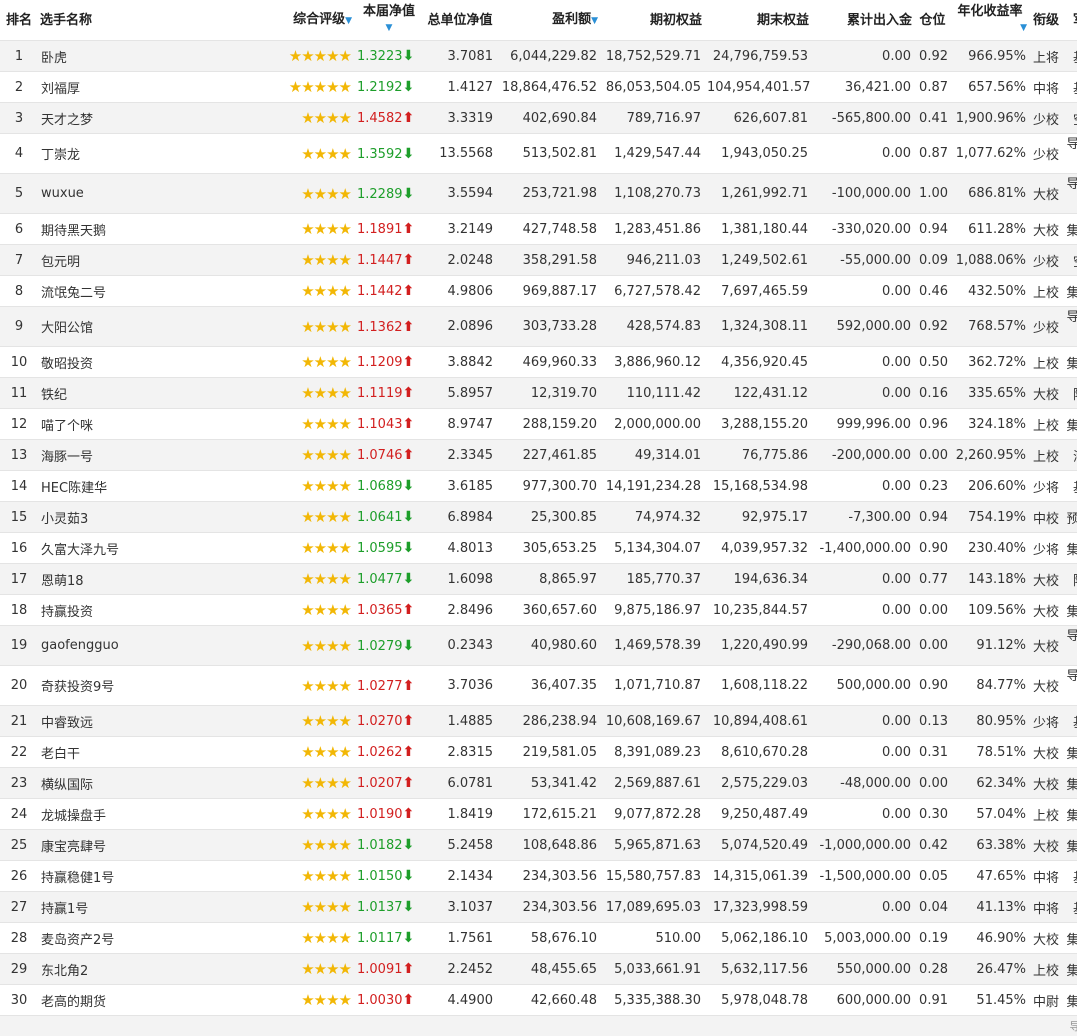  Describe the element at coordinates (128, 579) in the screenshot. I see `player-name-link: 恩萌18` at that location.